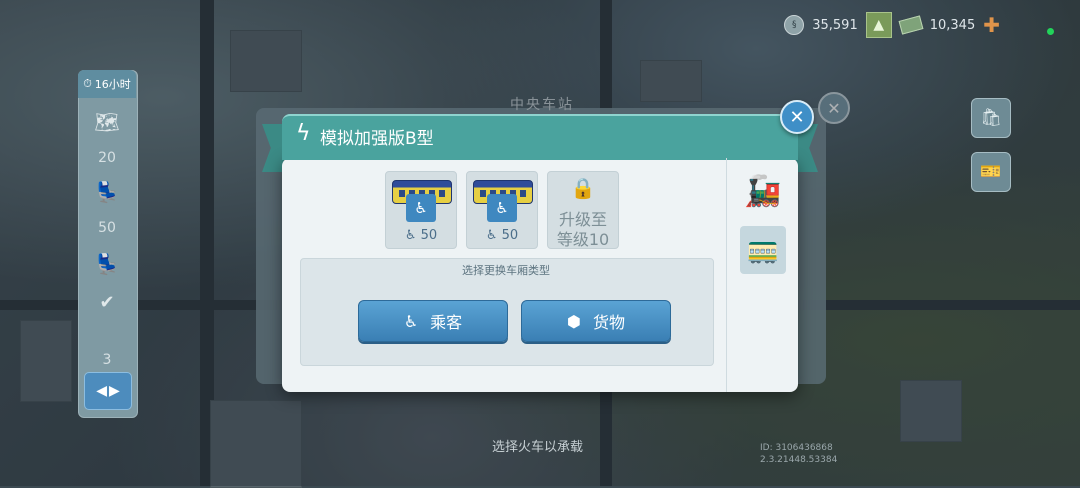 The height and width of the screenshot is (488, 1080). Describe the element at coordinates (112, 84) in the screenshot. I see `timer-label: 16小时` at that location.